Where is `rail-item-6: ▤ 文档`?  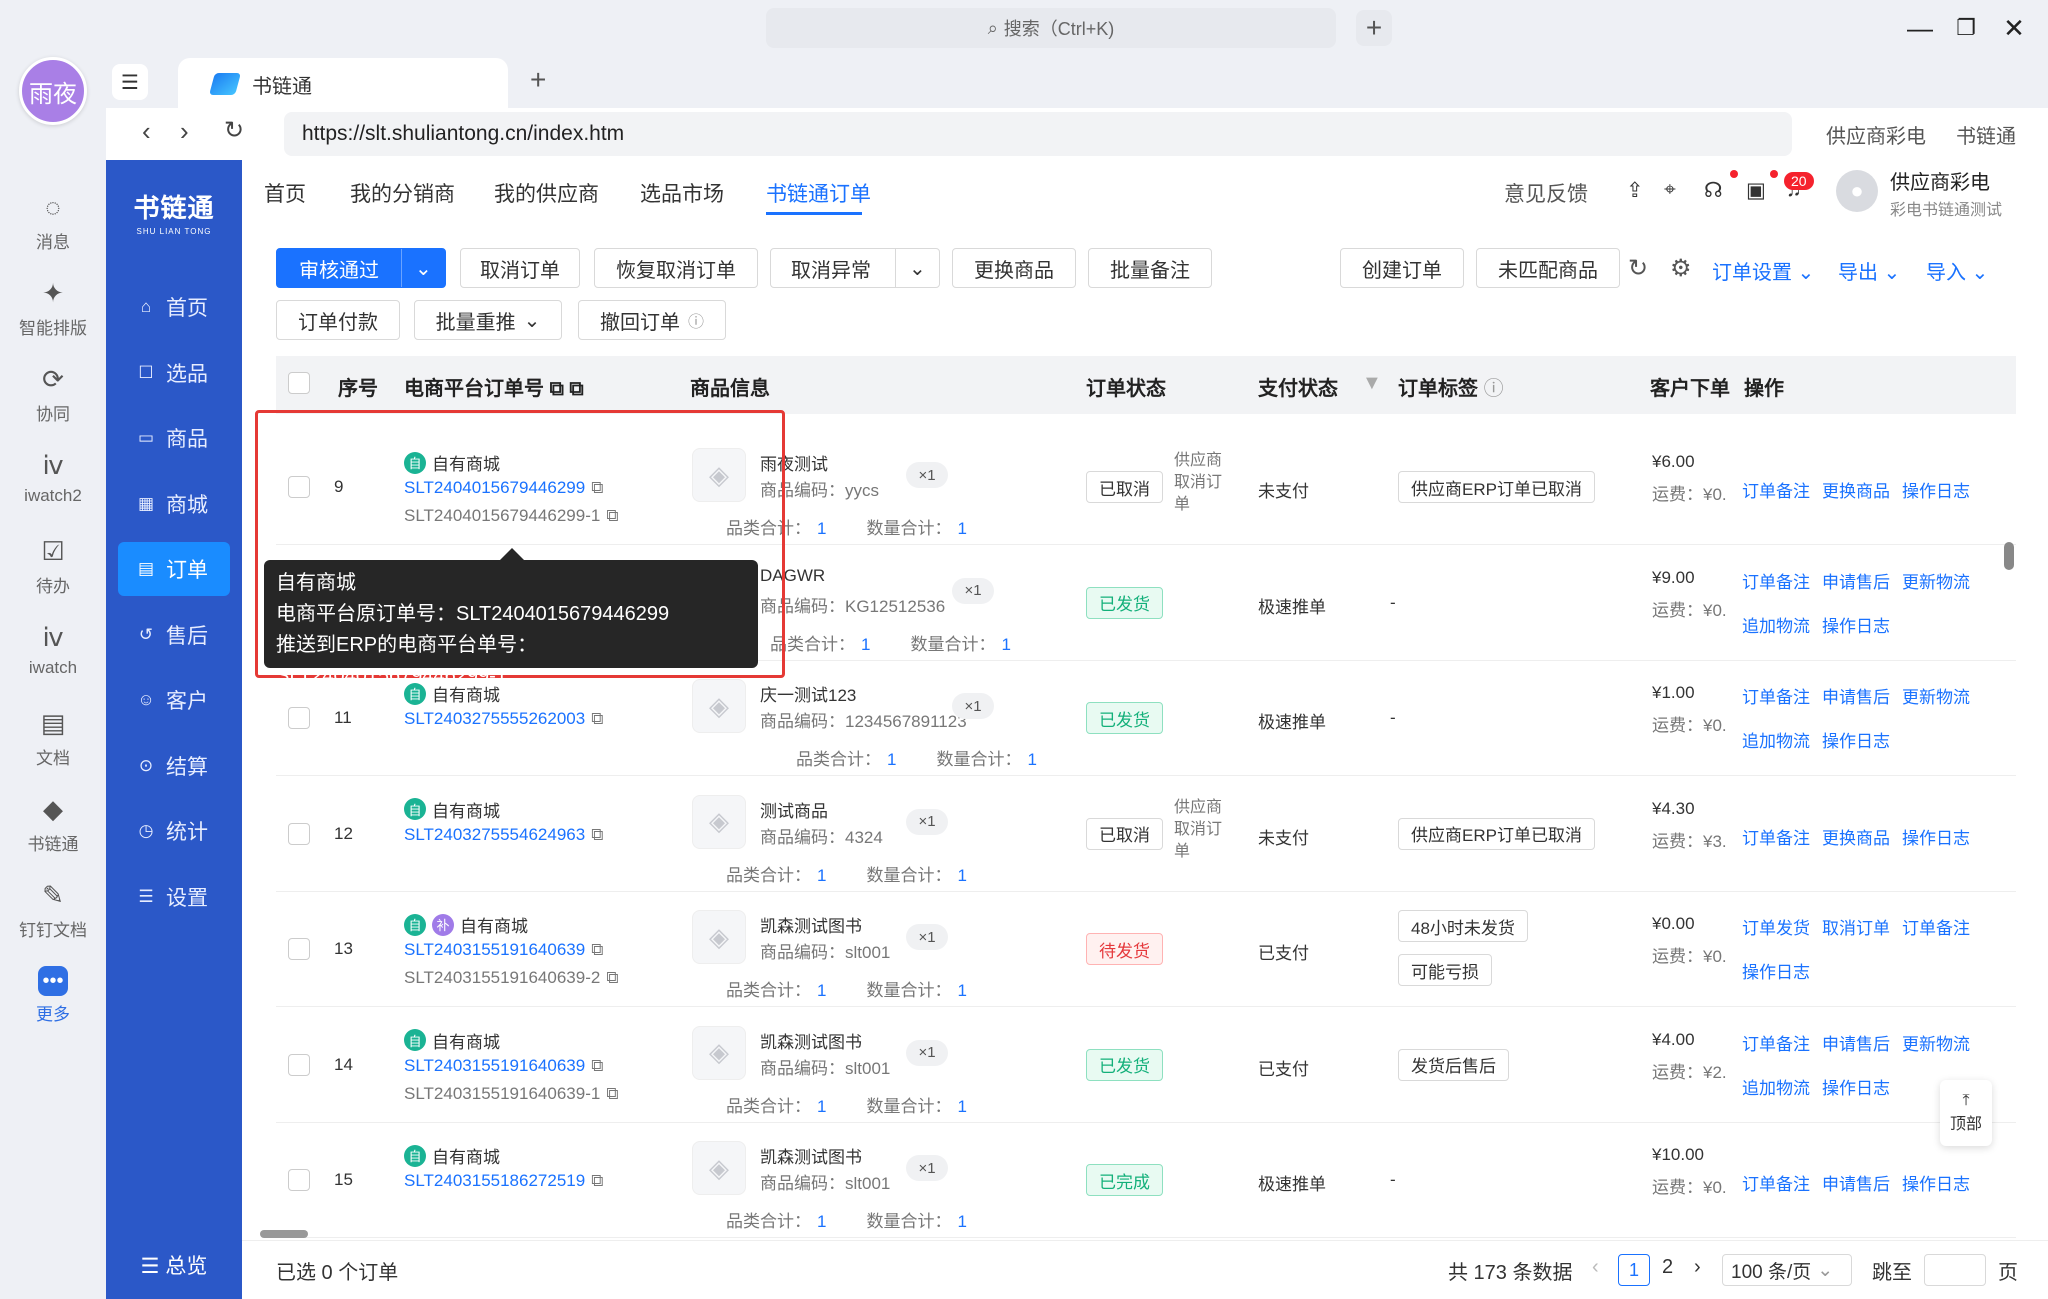 rail-item-6: ▤ 文档 is located at coordinates (53, 737).